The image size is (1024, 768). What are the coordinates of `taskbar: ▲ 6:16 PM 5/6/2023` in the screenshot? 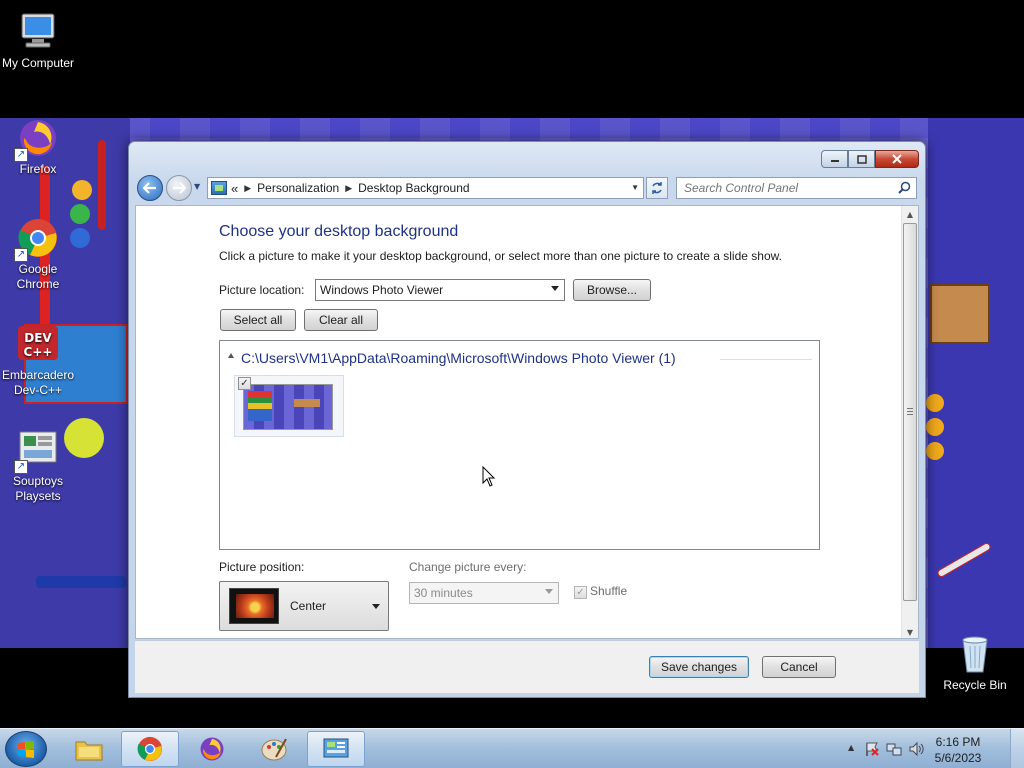 It's located at (512, 748).